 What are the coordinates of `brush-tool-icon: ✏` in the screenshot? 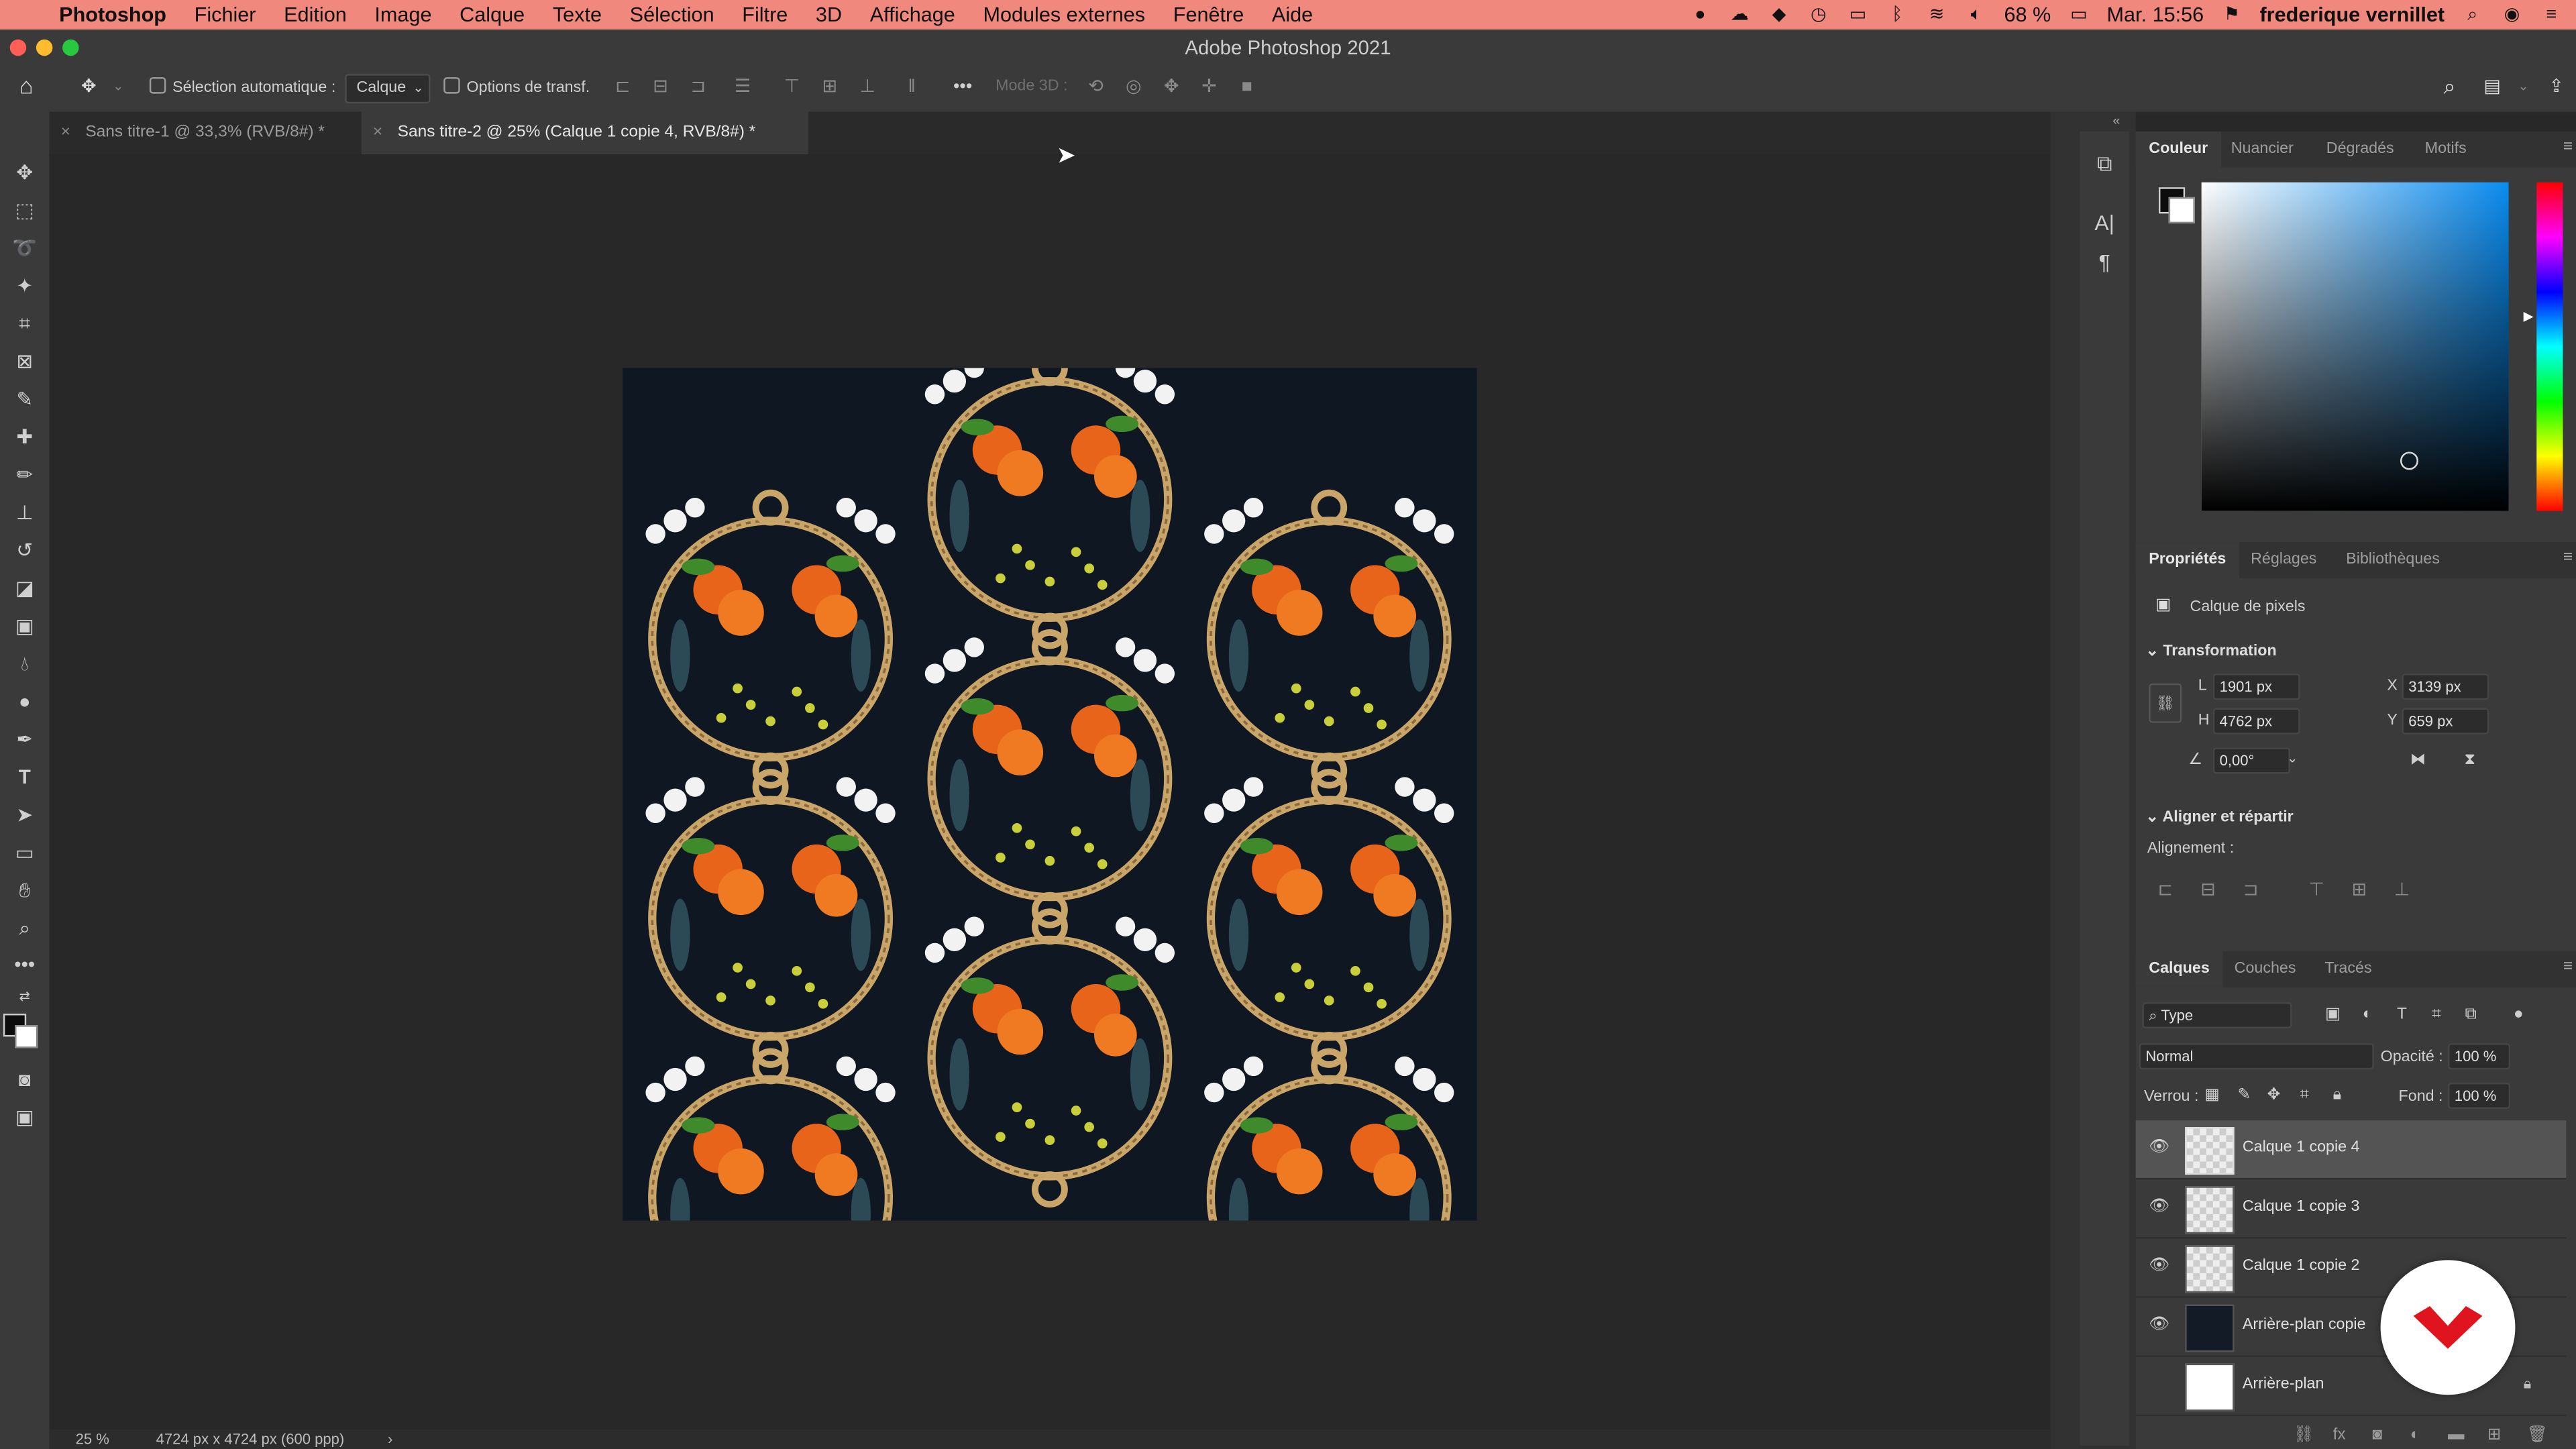 It's located at (24, 475).